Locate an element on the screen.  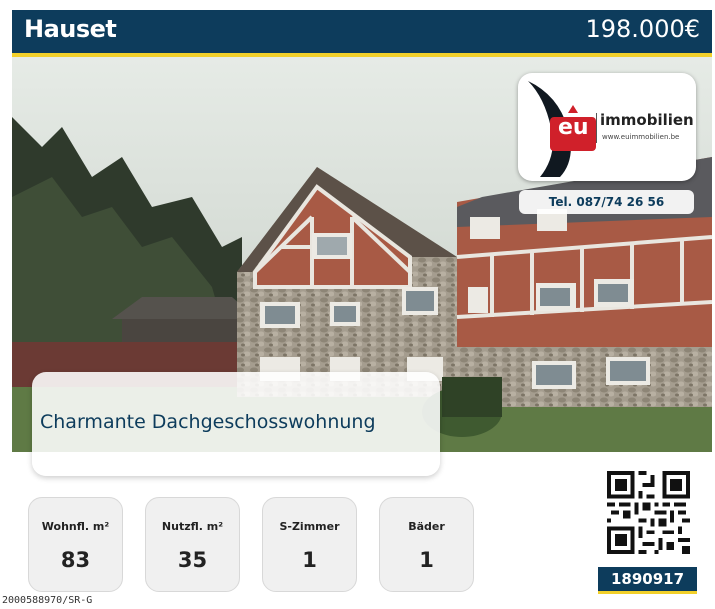
footer-code: 2000588970/SR-G is located at coordinates (47, 600).